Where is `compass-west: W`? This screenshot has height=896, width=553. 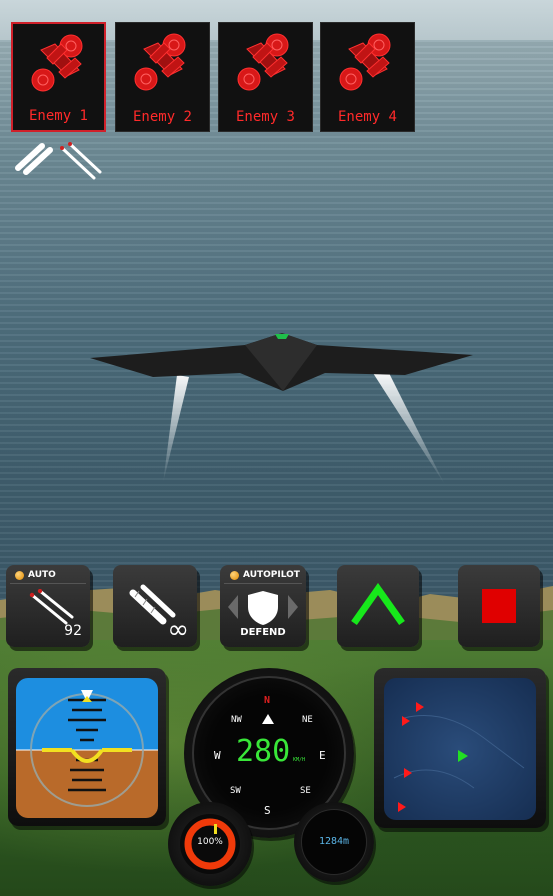 compass-west: W is located at coordinates (217, 755).